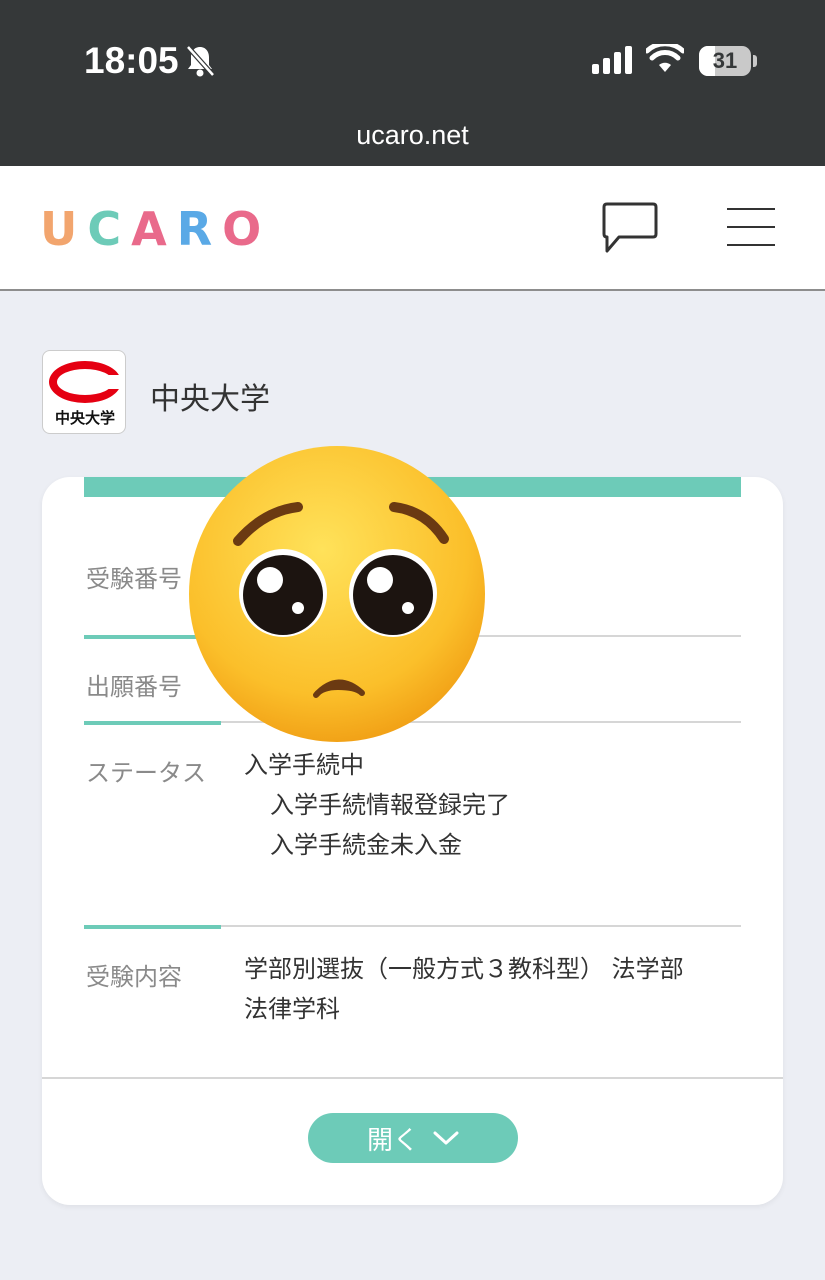 This screenshot has height=1280, width=825. What do you see at coordinates (194, 229) in the screenshot?
I see `logo-letter: R` at bounding box center [194, 229].